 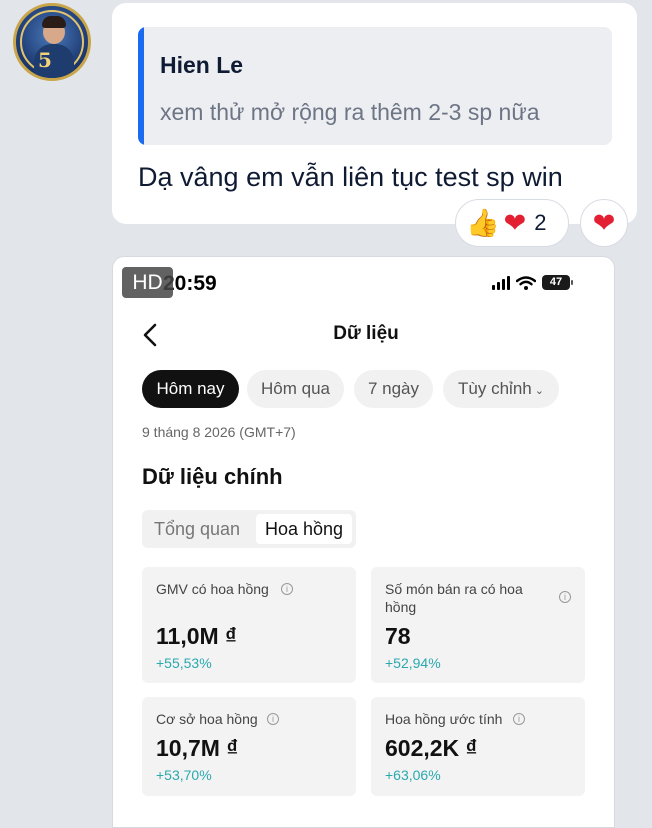 What do you see at coordinates (202, 65) in the screenshot?
I see `quote-author: Hien Le` at bounding box center [202, 65].